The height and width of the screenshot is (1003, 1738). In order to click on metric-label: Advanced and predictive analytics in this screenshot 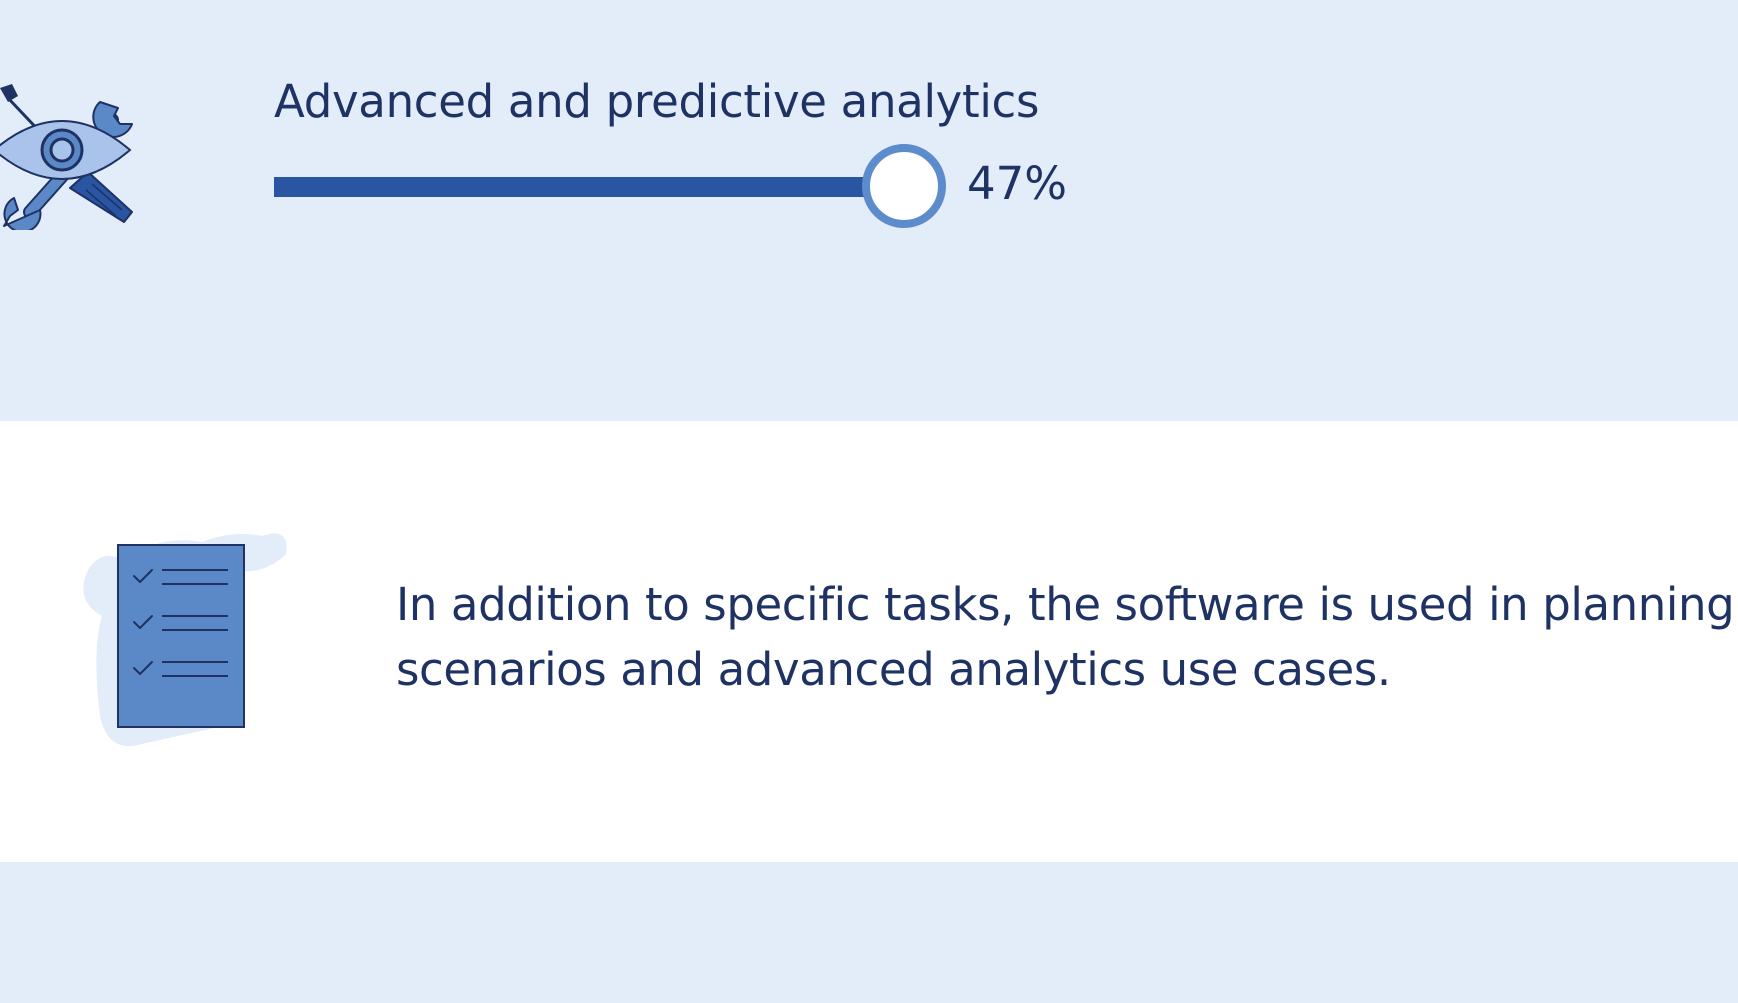, I will do `click(657, 101)`.